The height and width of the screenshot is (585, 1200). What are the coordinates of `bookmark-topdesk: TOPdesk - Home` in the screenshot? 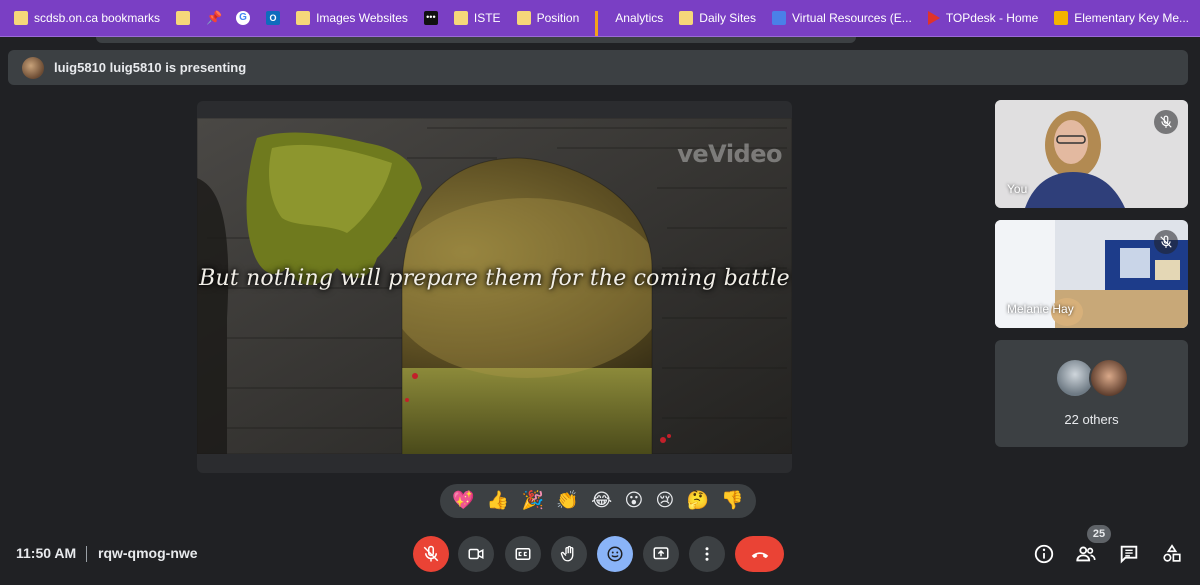 It's located at (983, 18).